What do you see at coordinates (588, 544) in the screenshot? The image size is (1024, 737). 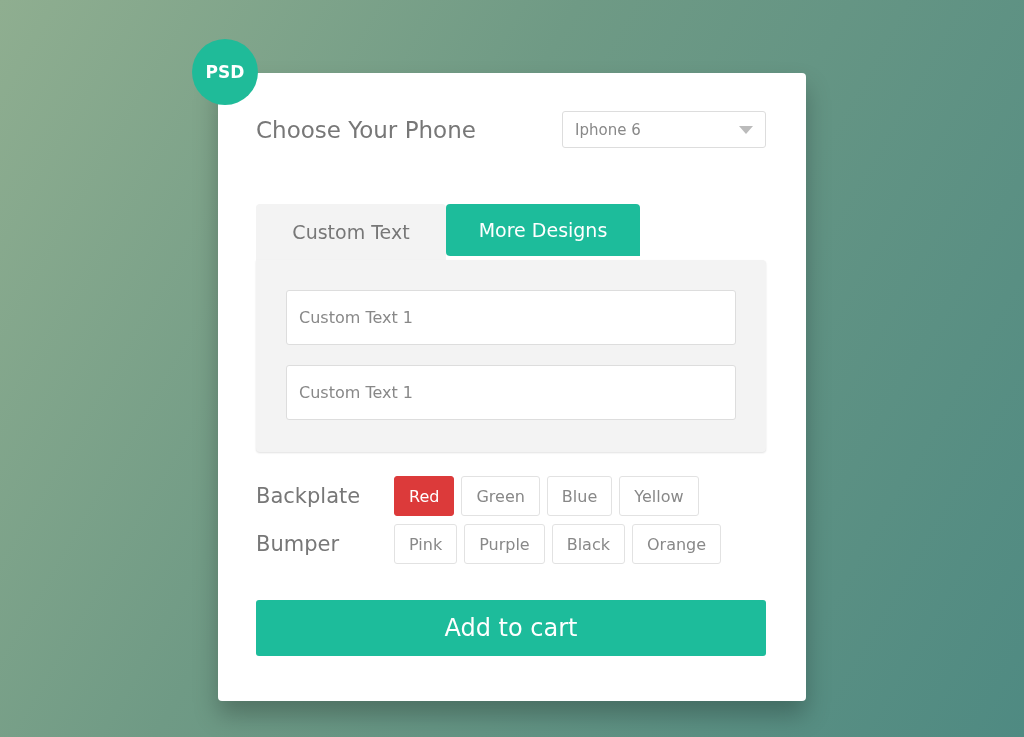 I see `color-option: Black` at bounding box center [588, 544].